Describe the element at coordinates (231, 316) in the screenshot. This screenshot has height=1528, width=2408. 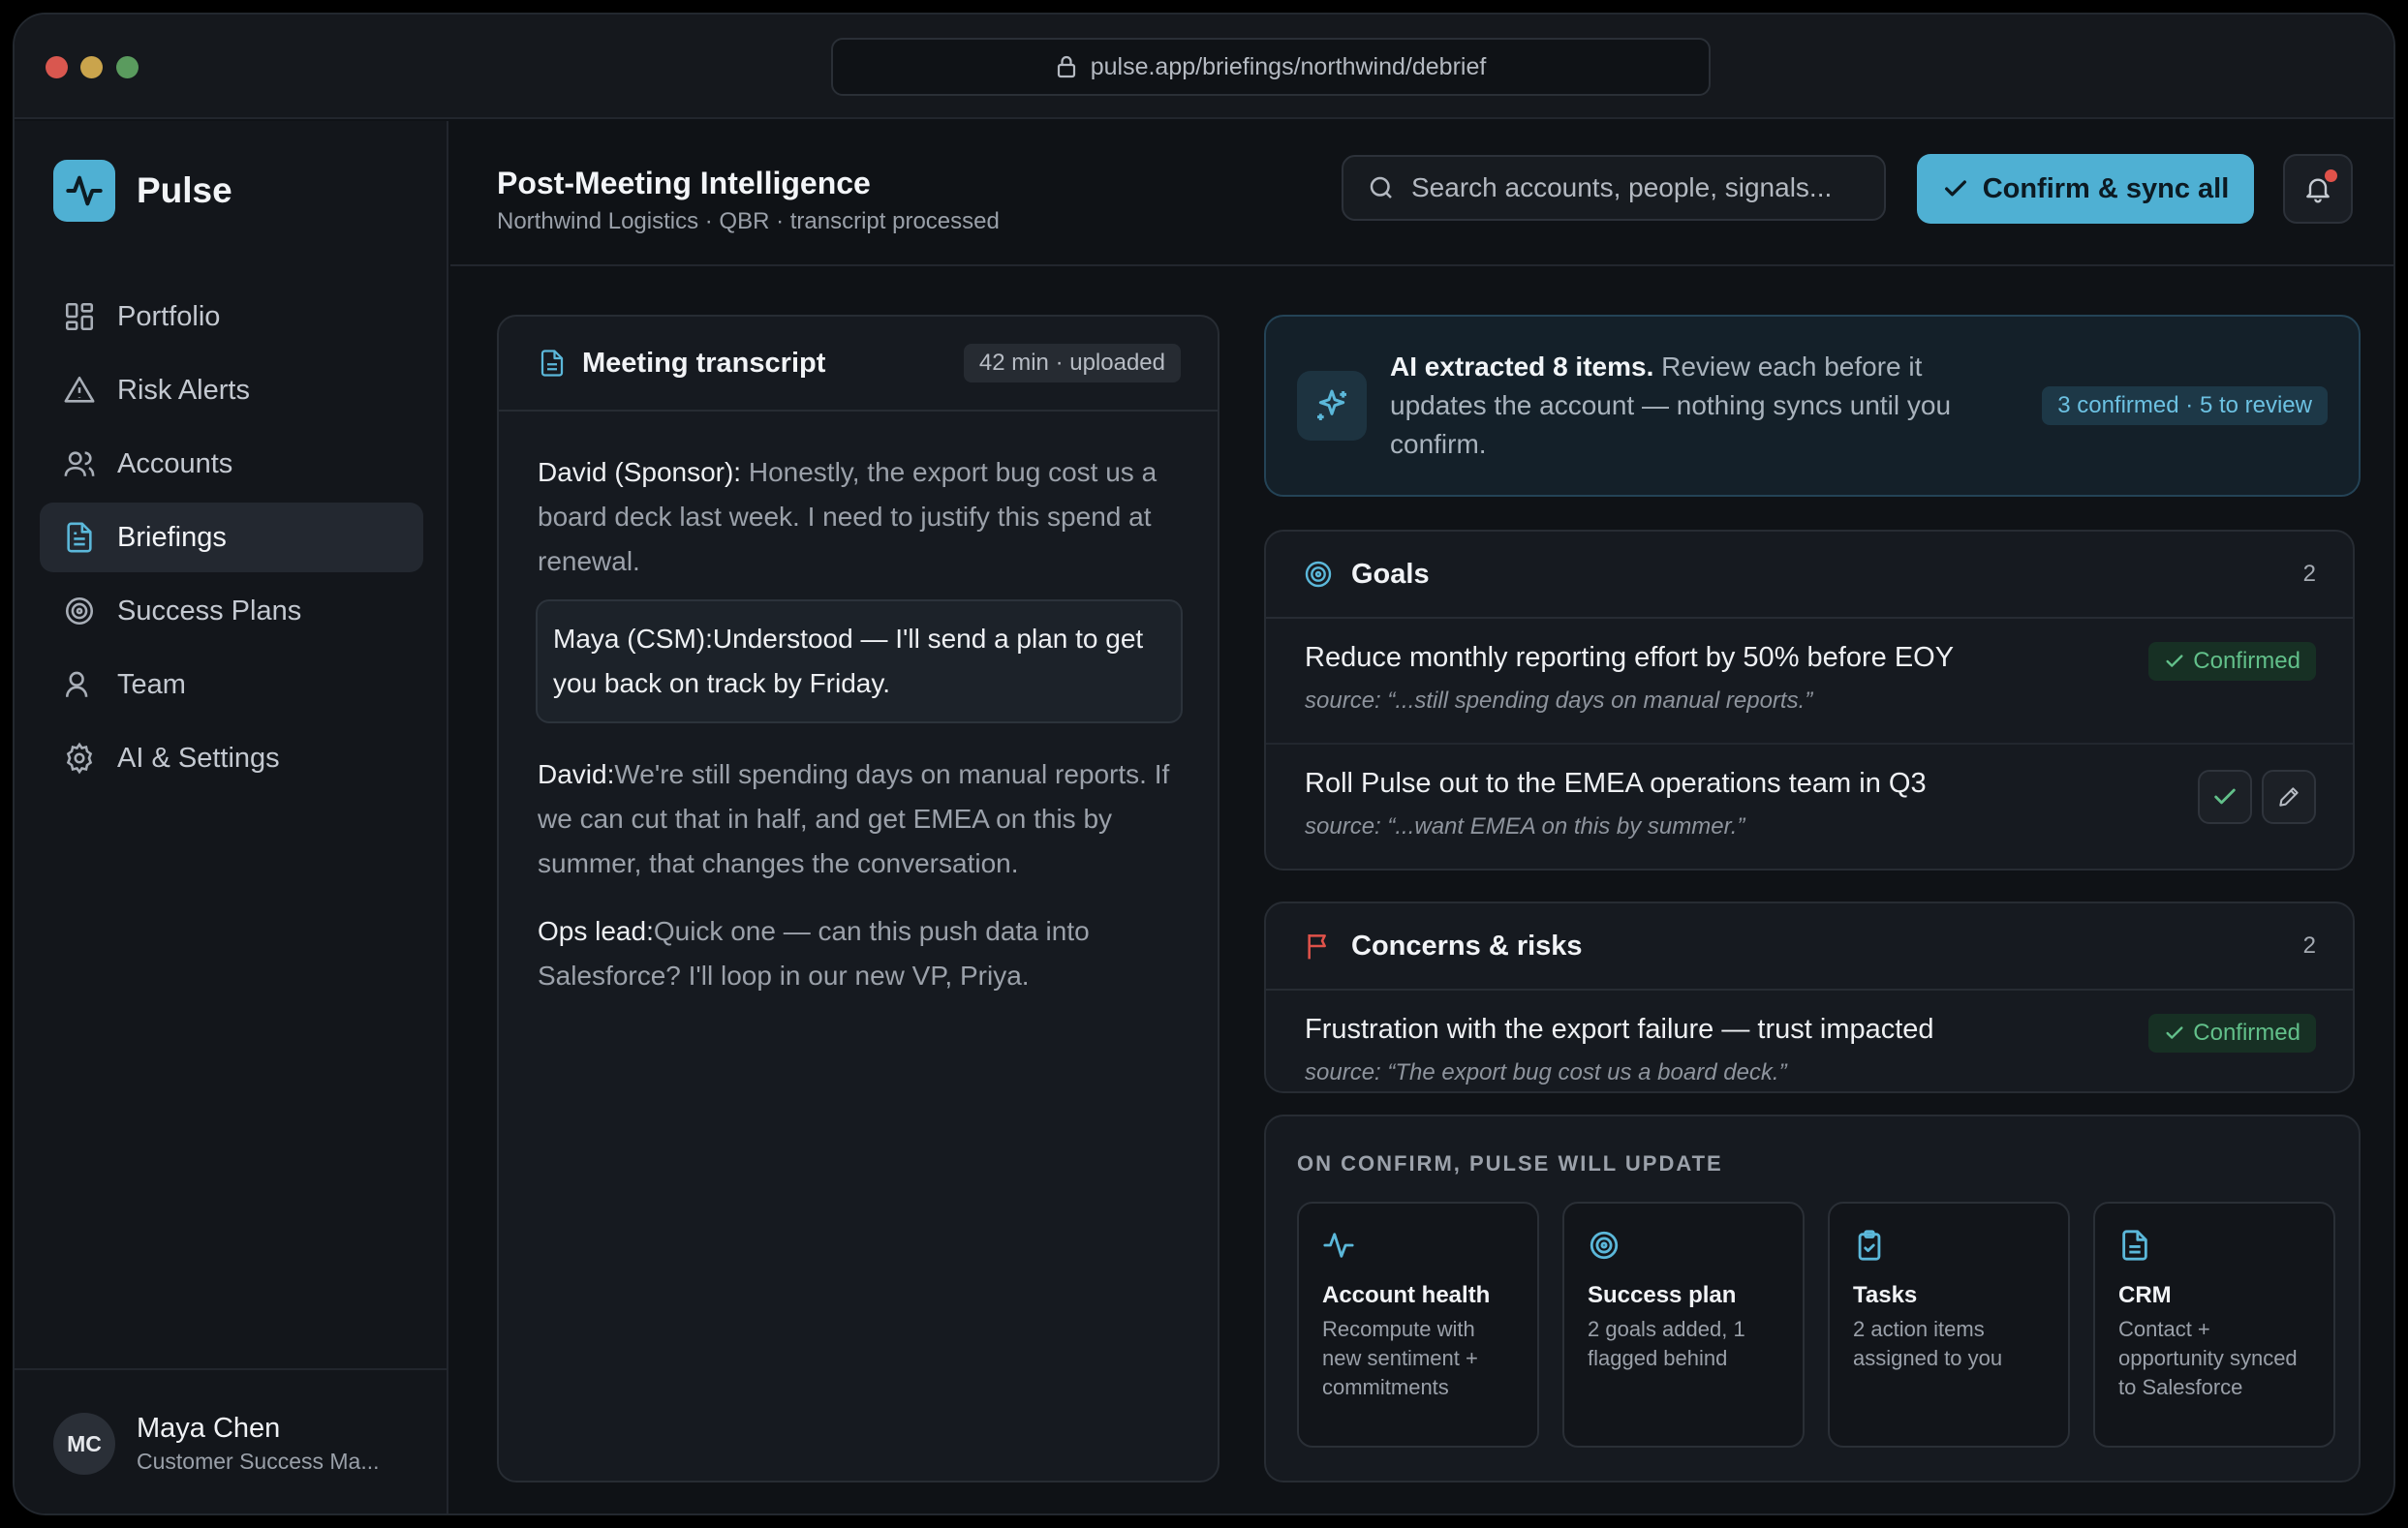
I see `sidebar-item-portfolio: Portfolio` at that location.